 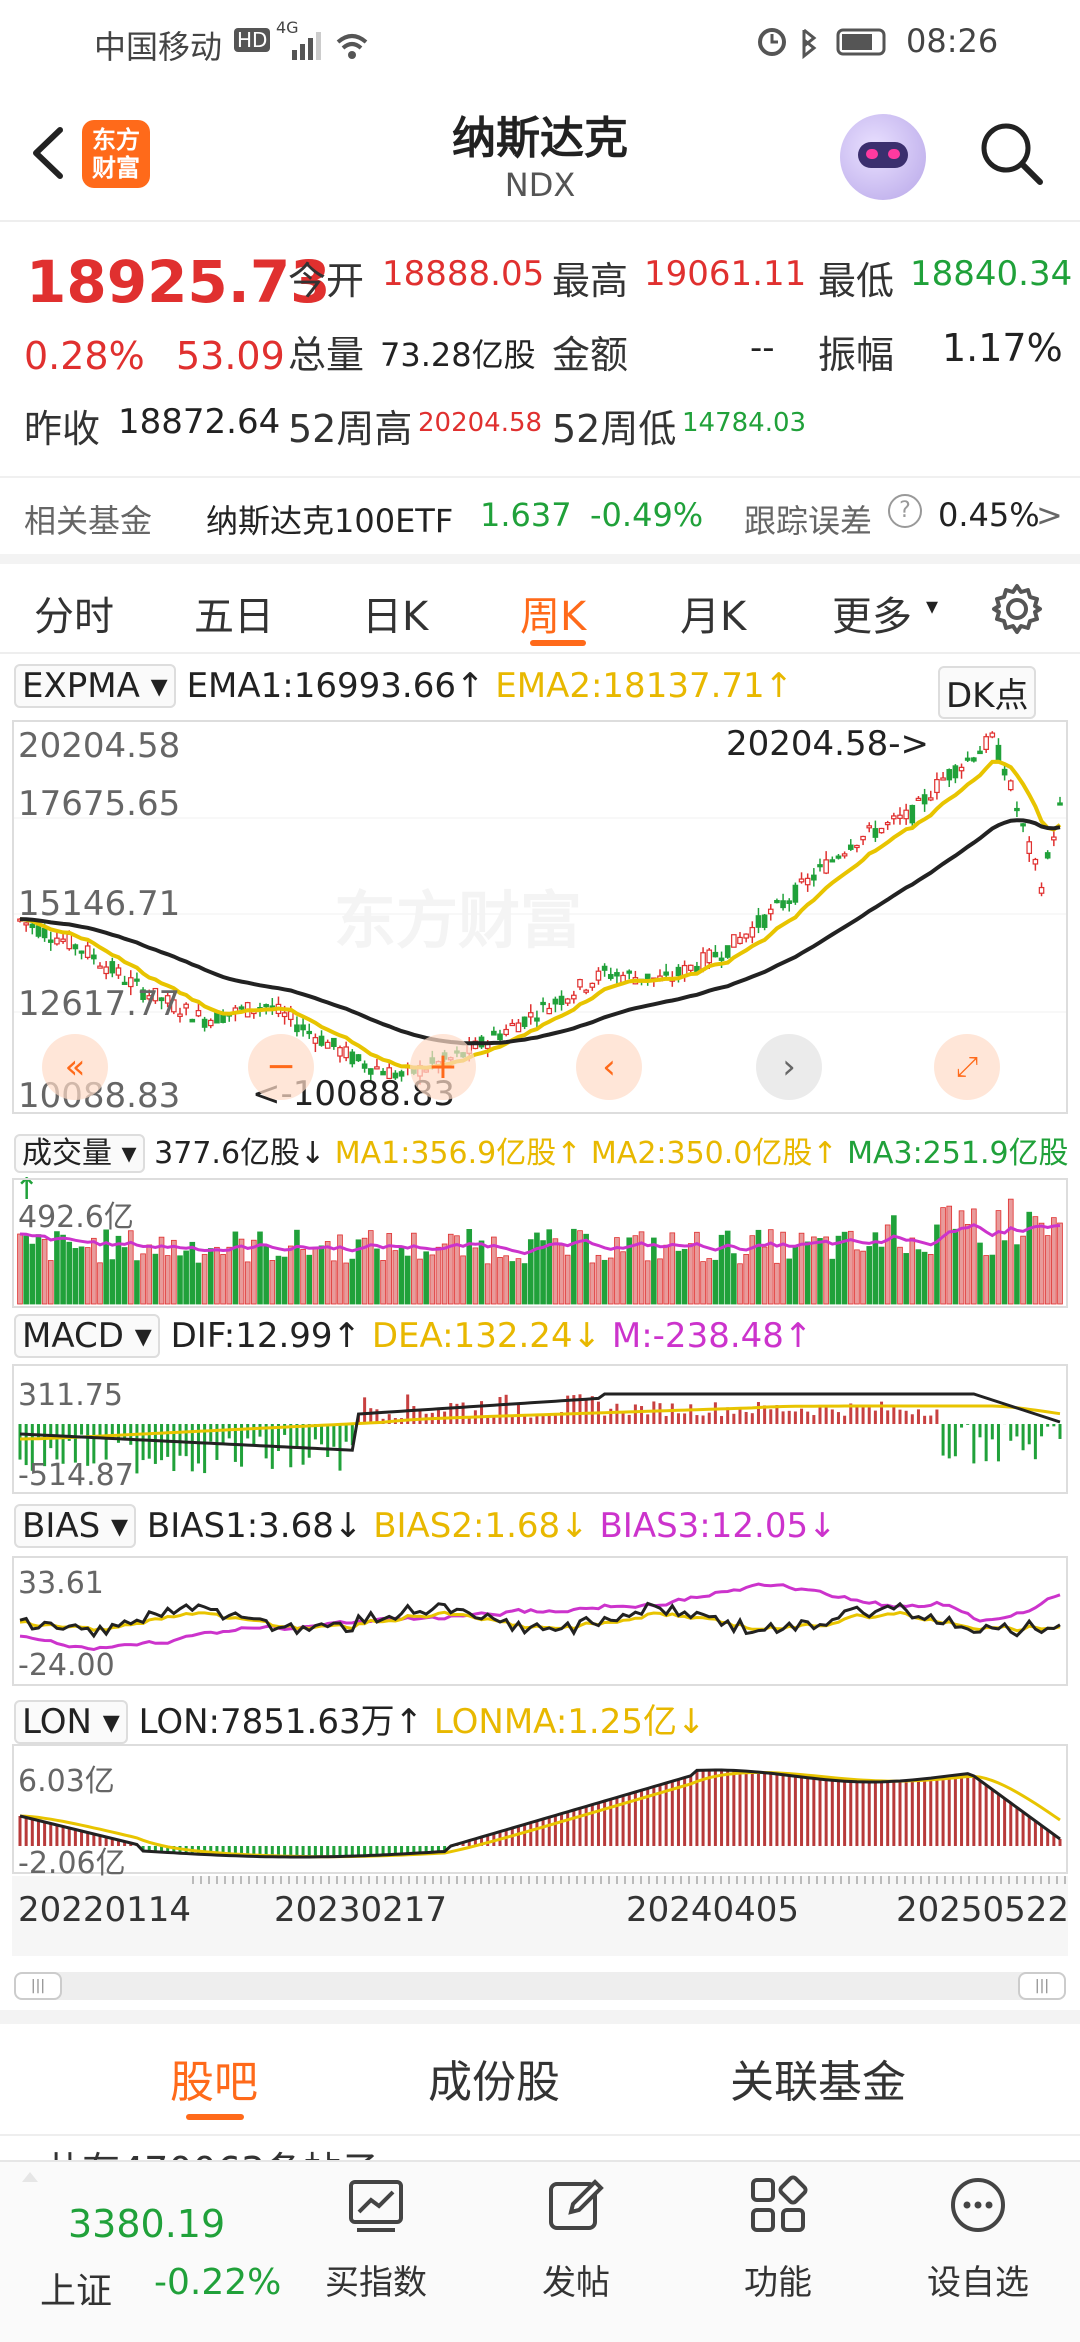 What do you see at coordinates (79, 1153) in the screenshot?
I see `volume-selector: 成交量 ▾` at bounding box center [79, 1153].